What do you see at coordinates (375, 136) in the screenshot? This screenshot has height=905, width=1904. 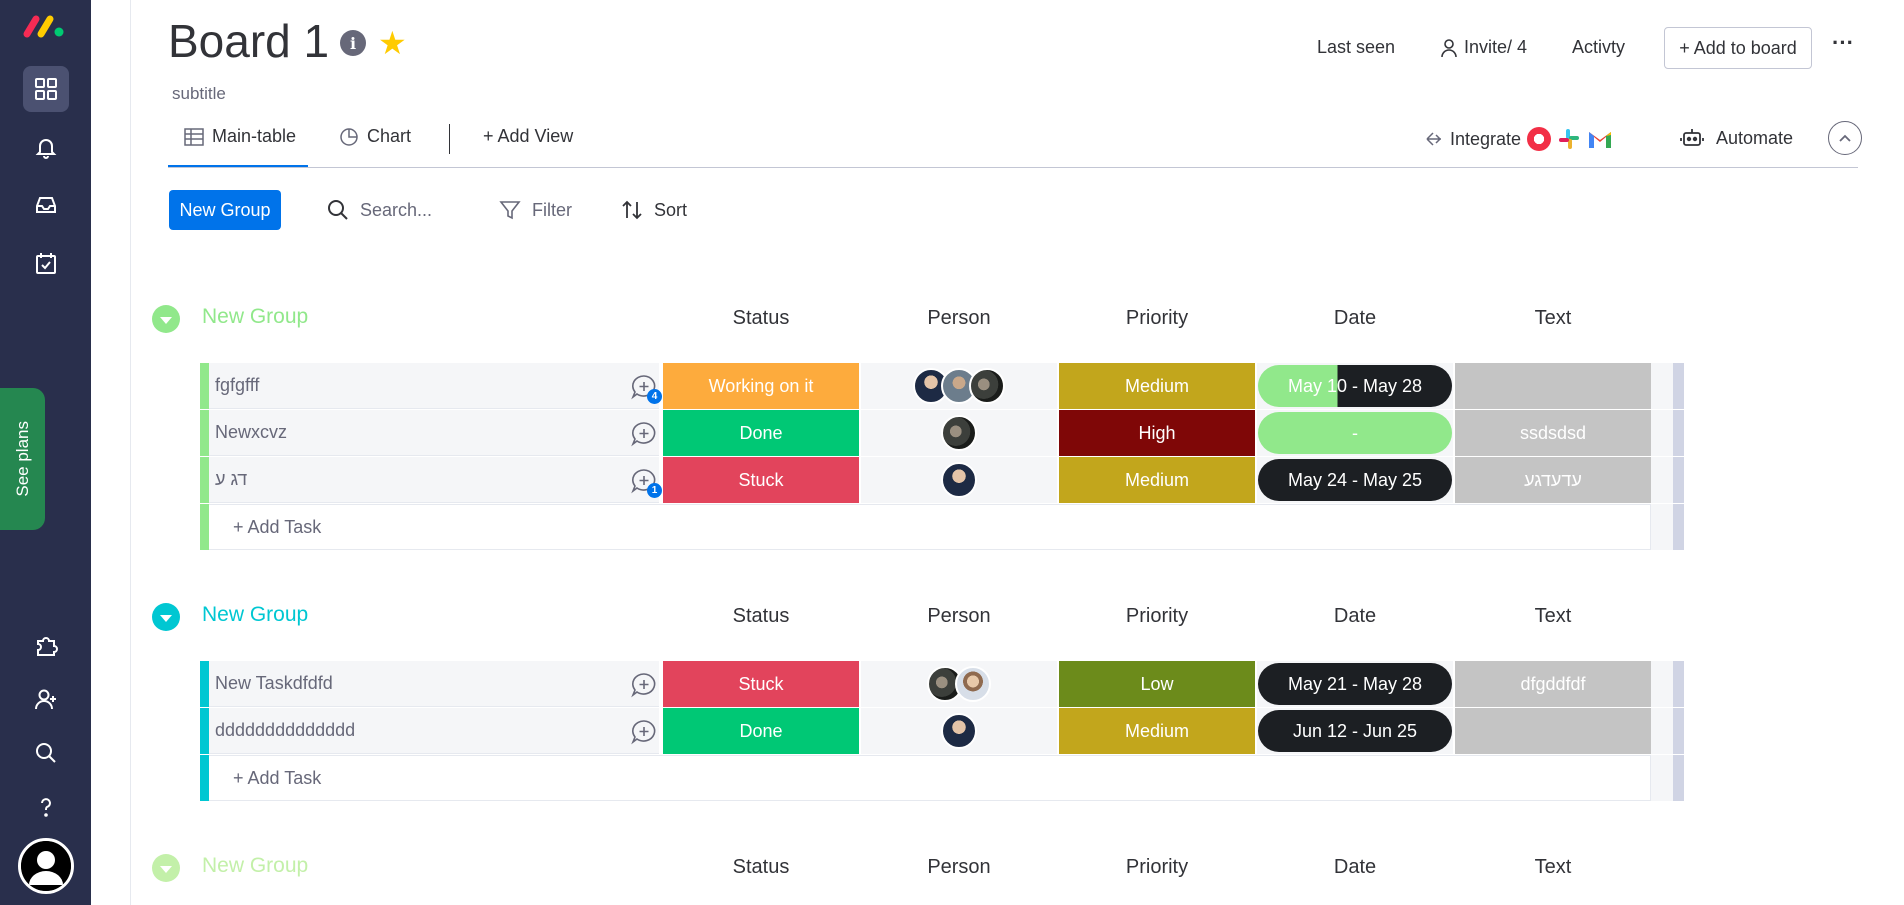 I see `tab-chart: Chart` at bounding box center [375, 136].